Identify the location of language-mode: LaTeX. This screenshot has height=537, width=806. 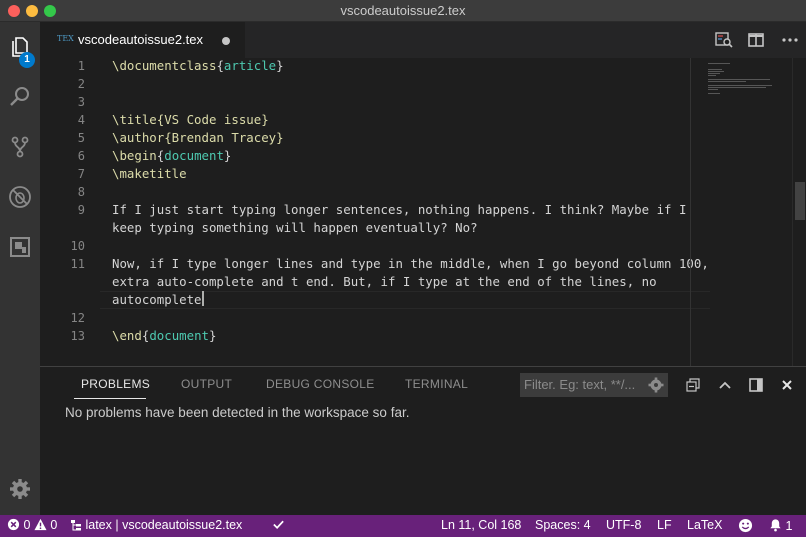
(704, 525).